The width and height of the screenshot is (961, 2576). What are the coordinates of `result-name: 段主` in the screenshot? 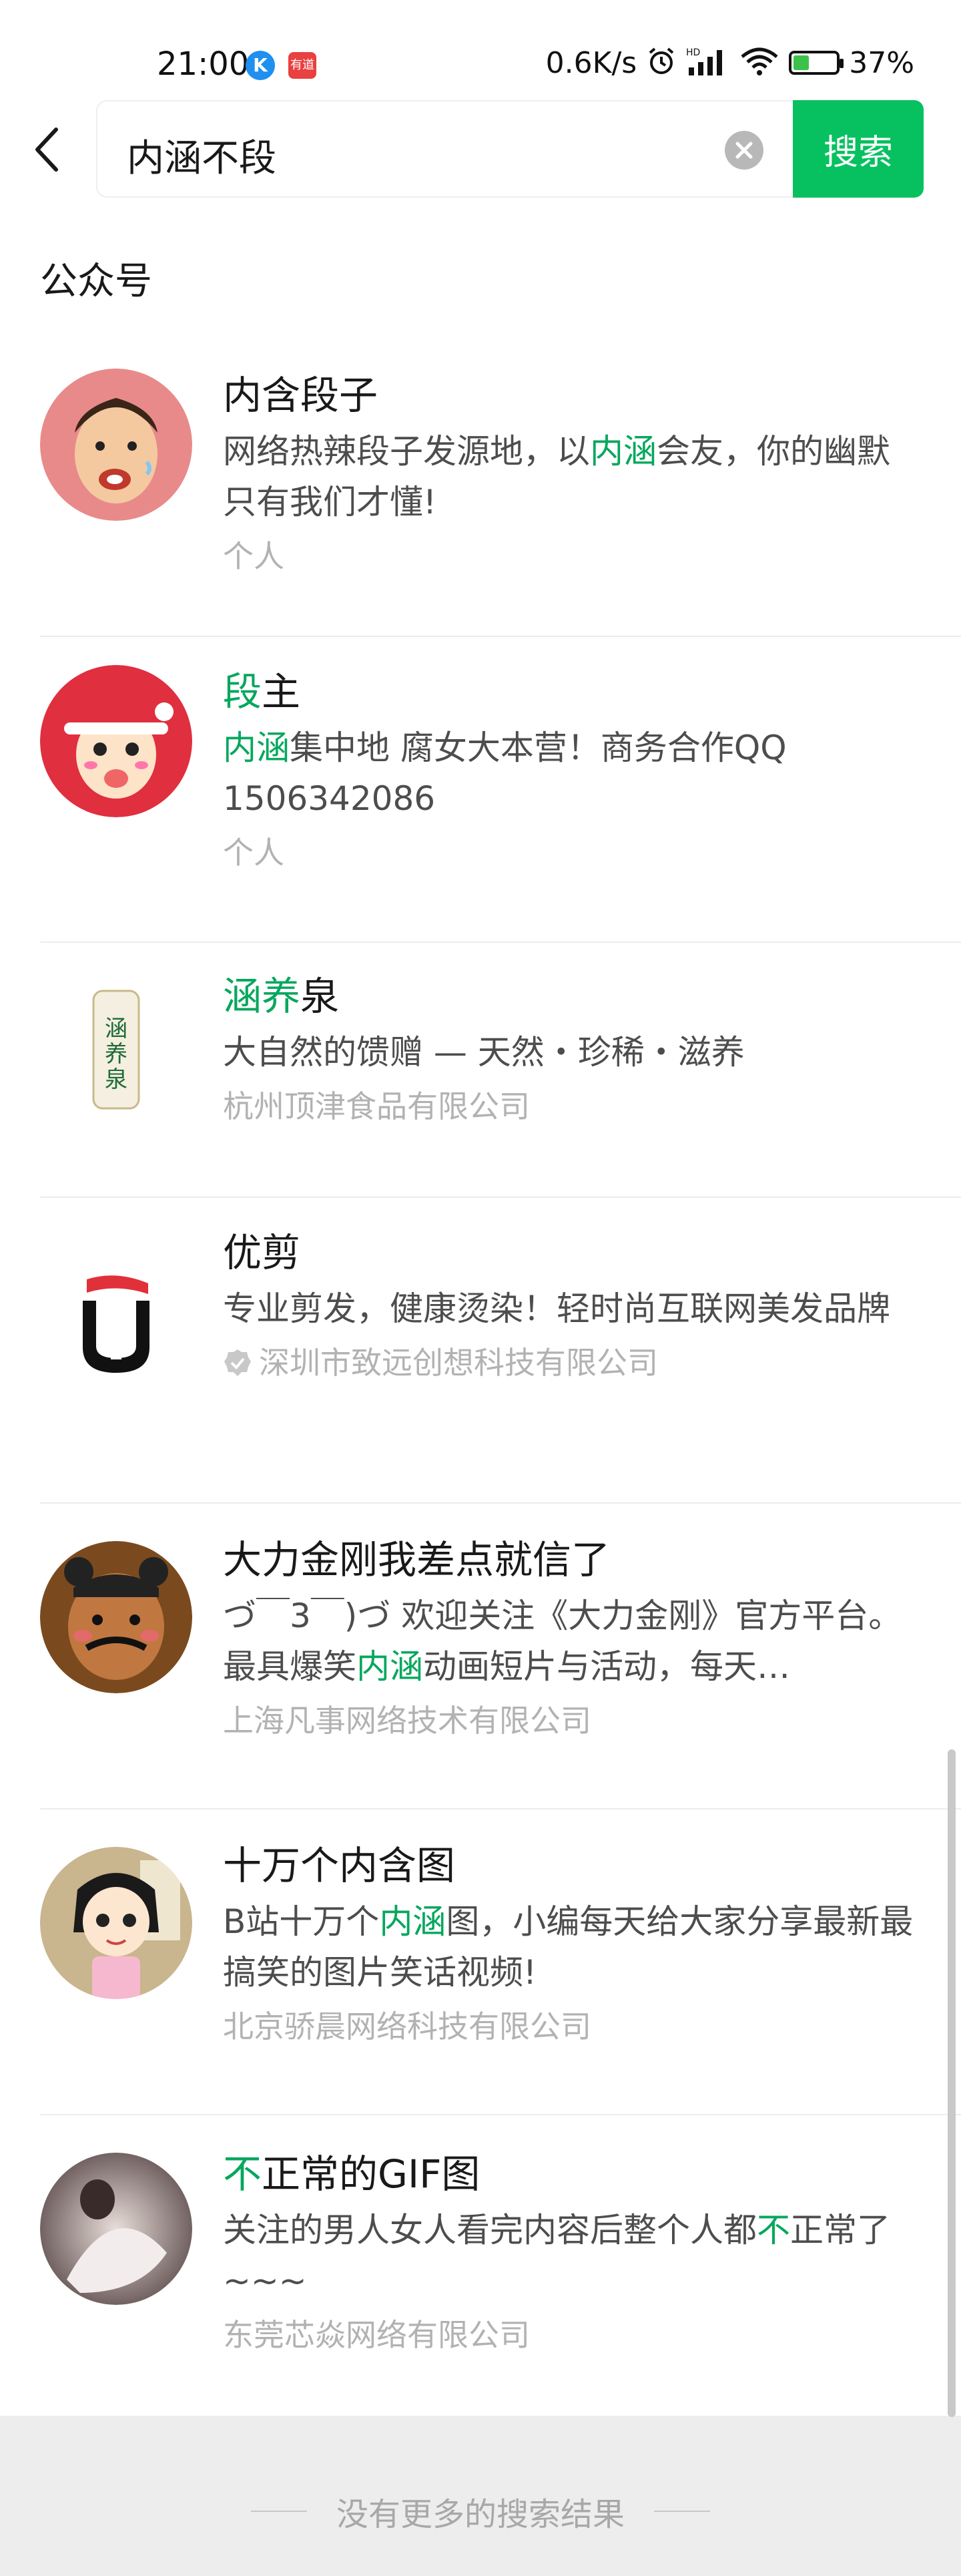 It's located at (262, 691).